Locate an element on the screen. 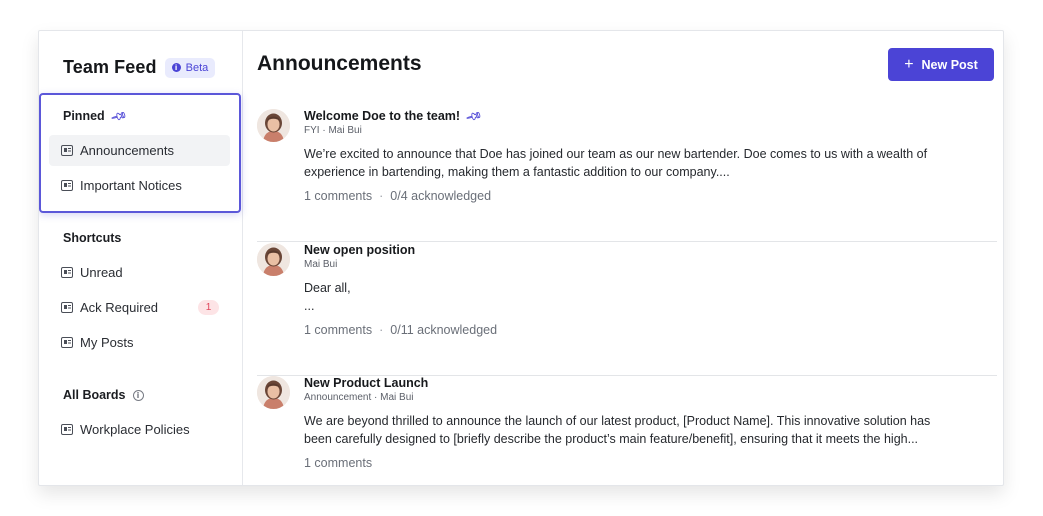 Image resolution: width=1043 pixels, height=516 pixels. sidebar-item-label: Unread is located at coordinates (101, 272).